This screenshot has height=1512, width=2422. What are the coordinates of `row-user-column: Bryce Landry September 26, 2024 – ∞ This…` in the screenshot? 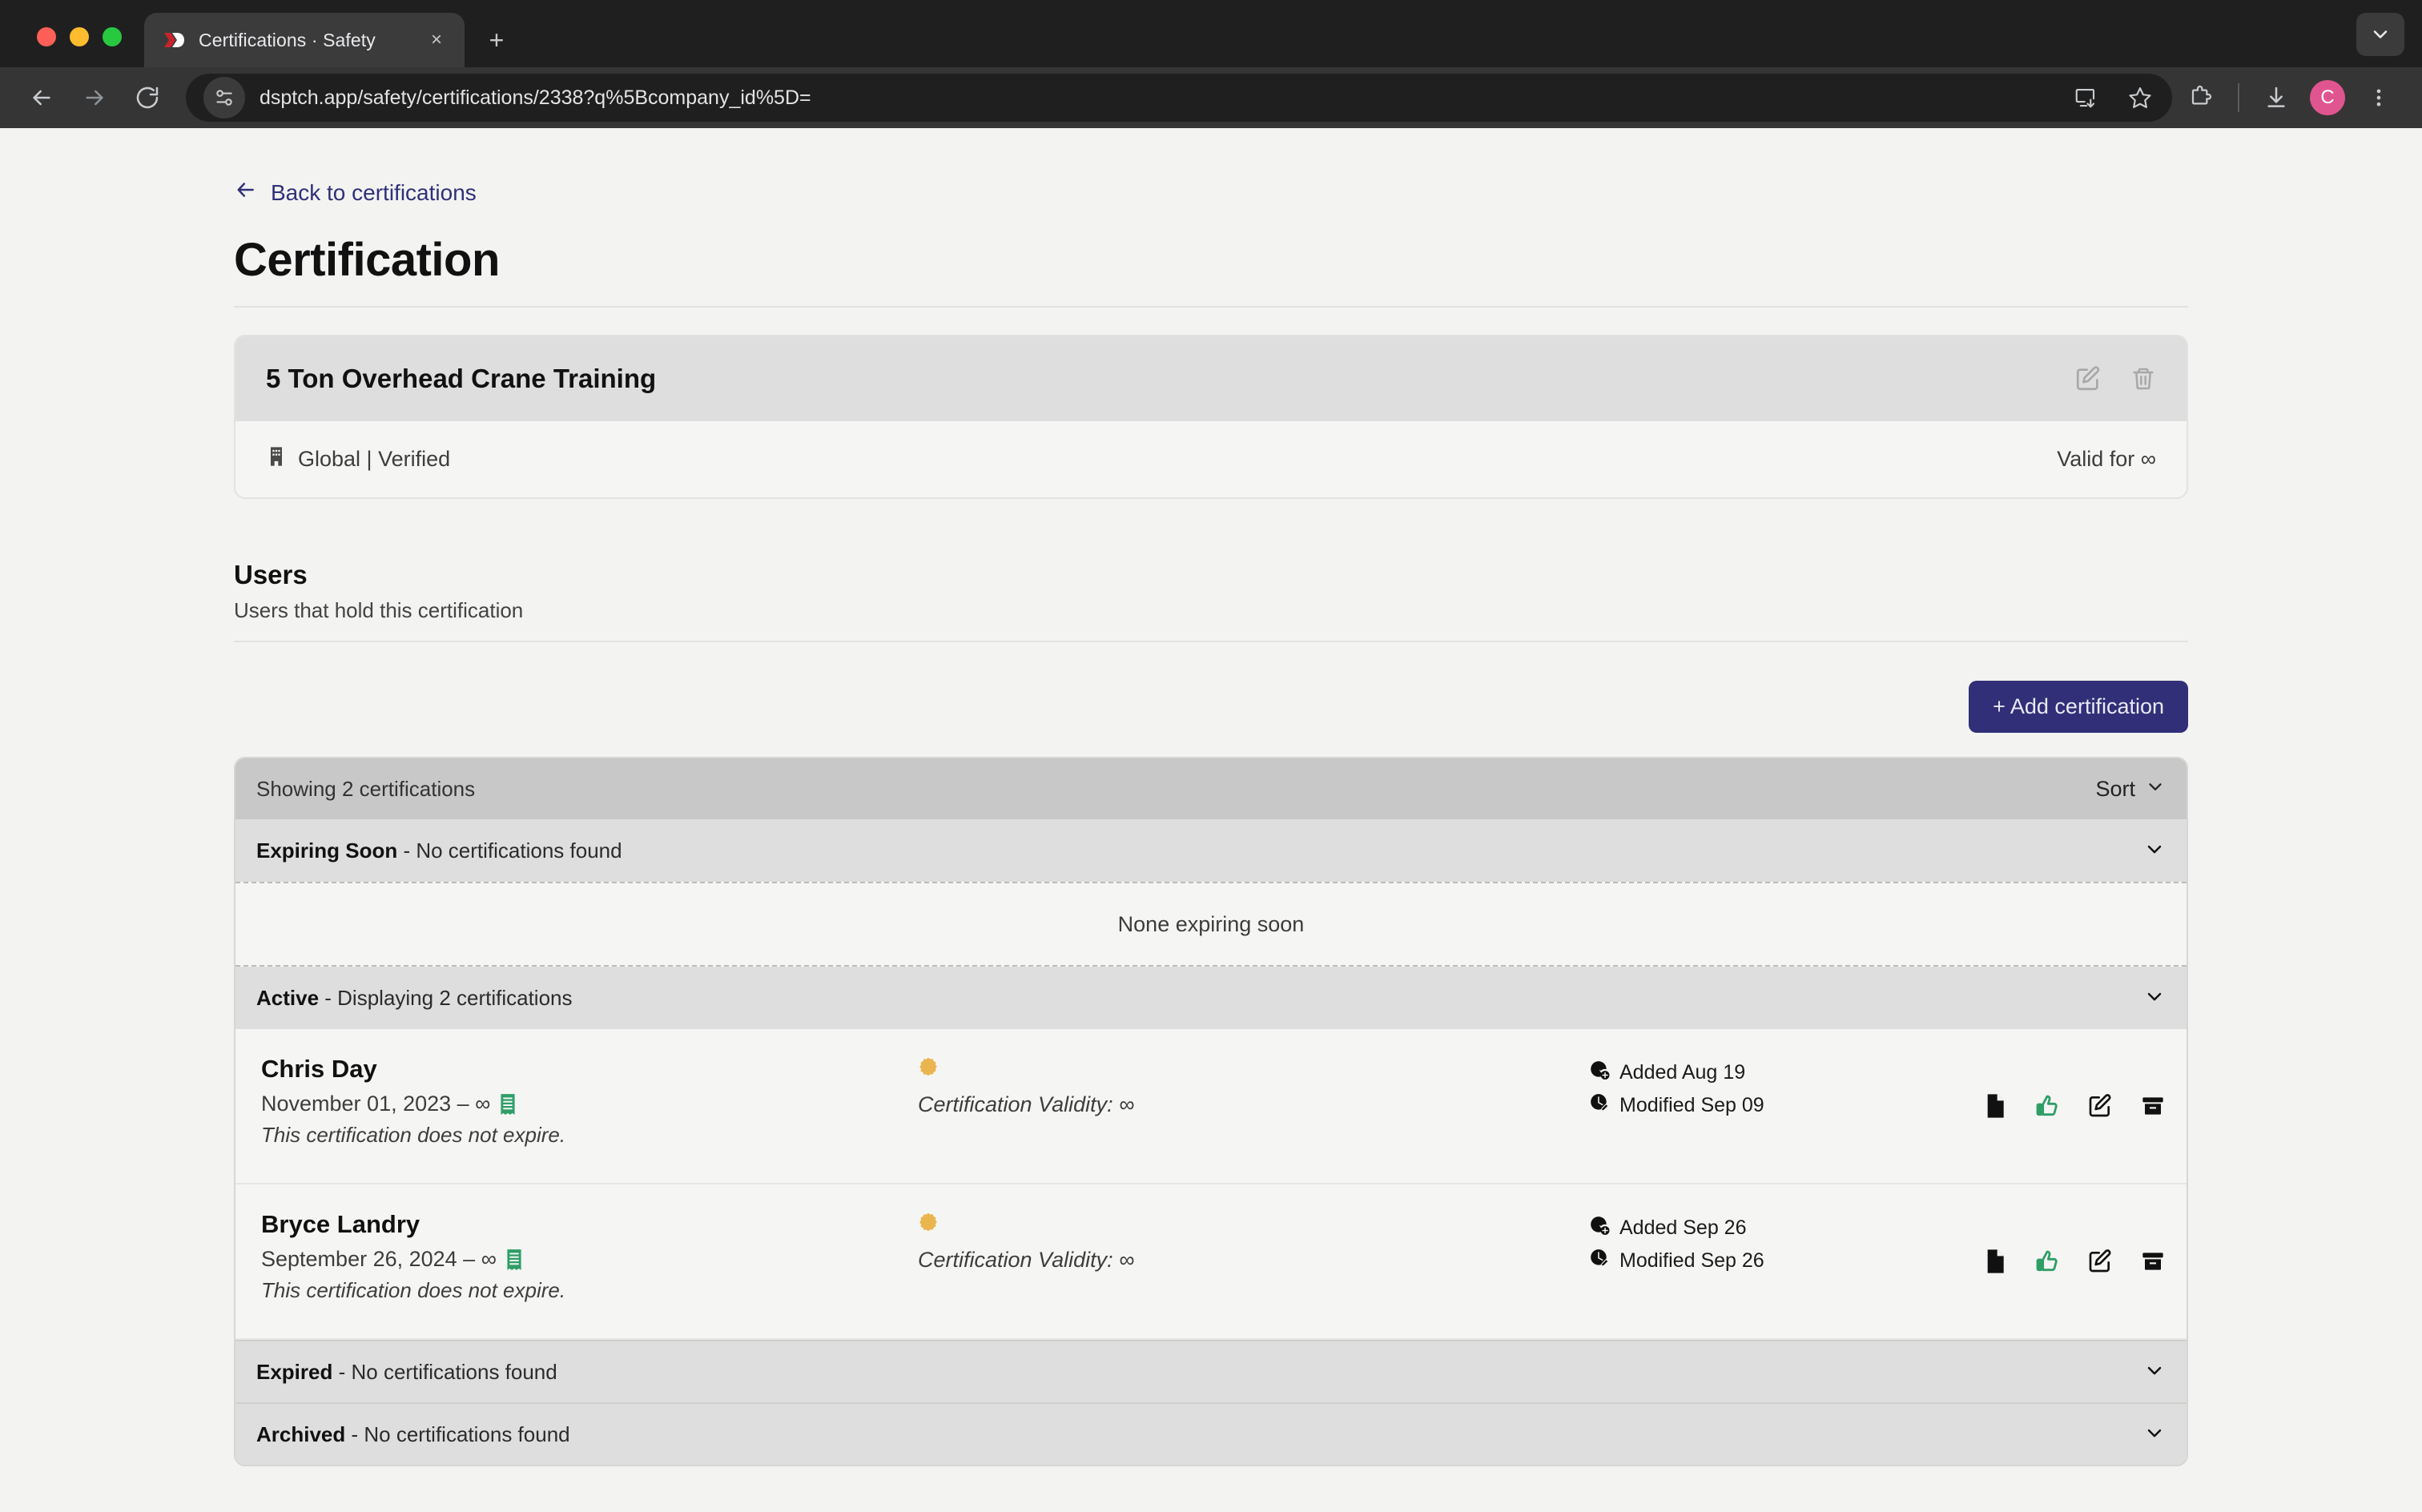 It's located at (589, 1256).